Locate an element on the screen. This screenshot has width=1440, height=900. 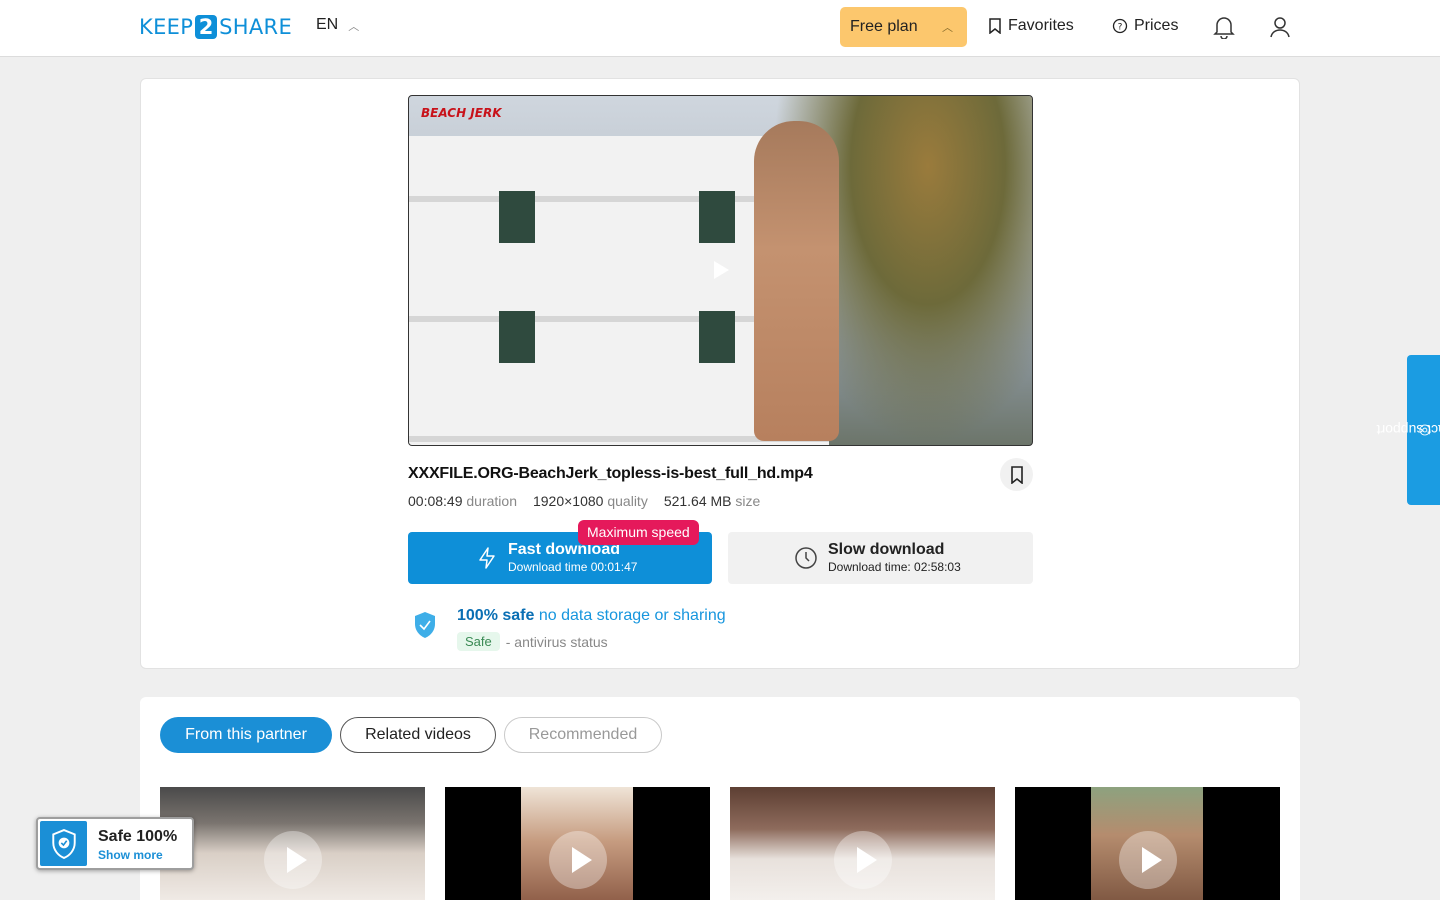
tab-related-videos: Related videos is located at coordinates (418, 735).